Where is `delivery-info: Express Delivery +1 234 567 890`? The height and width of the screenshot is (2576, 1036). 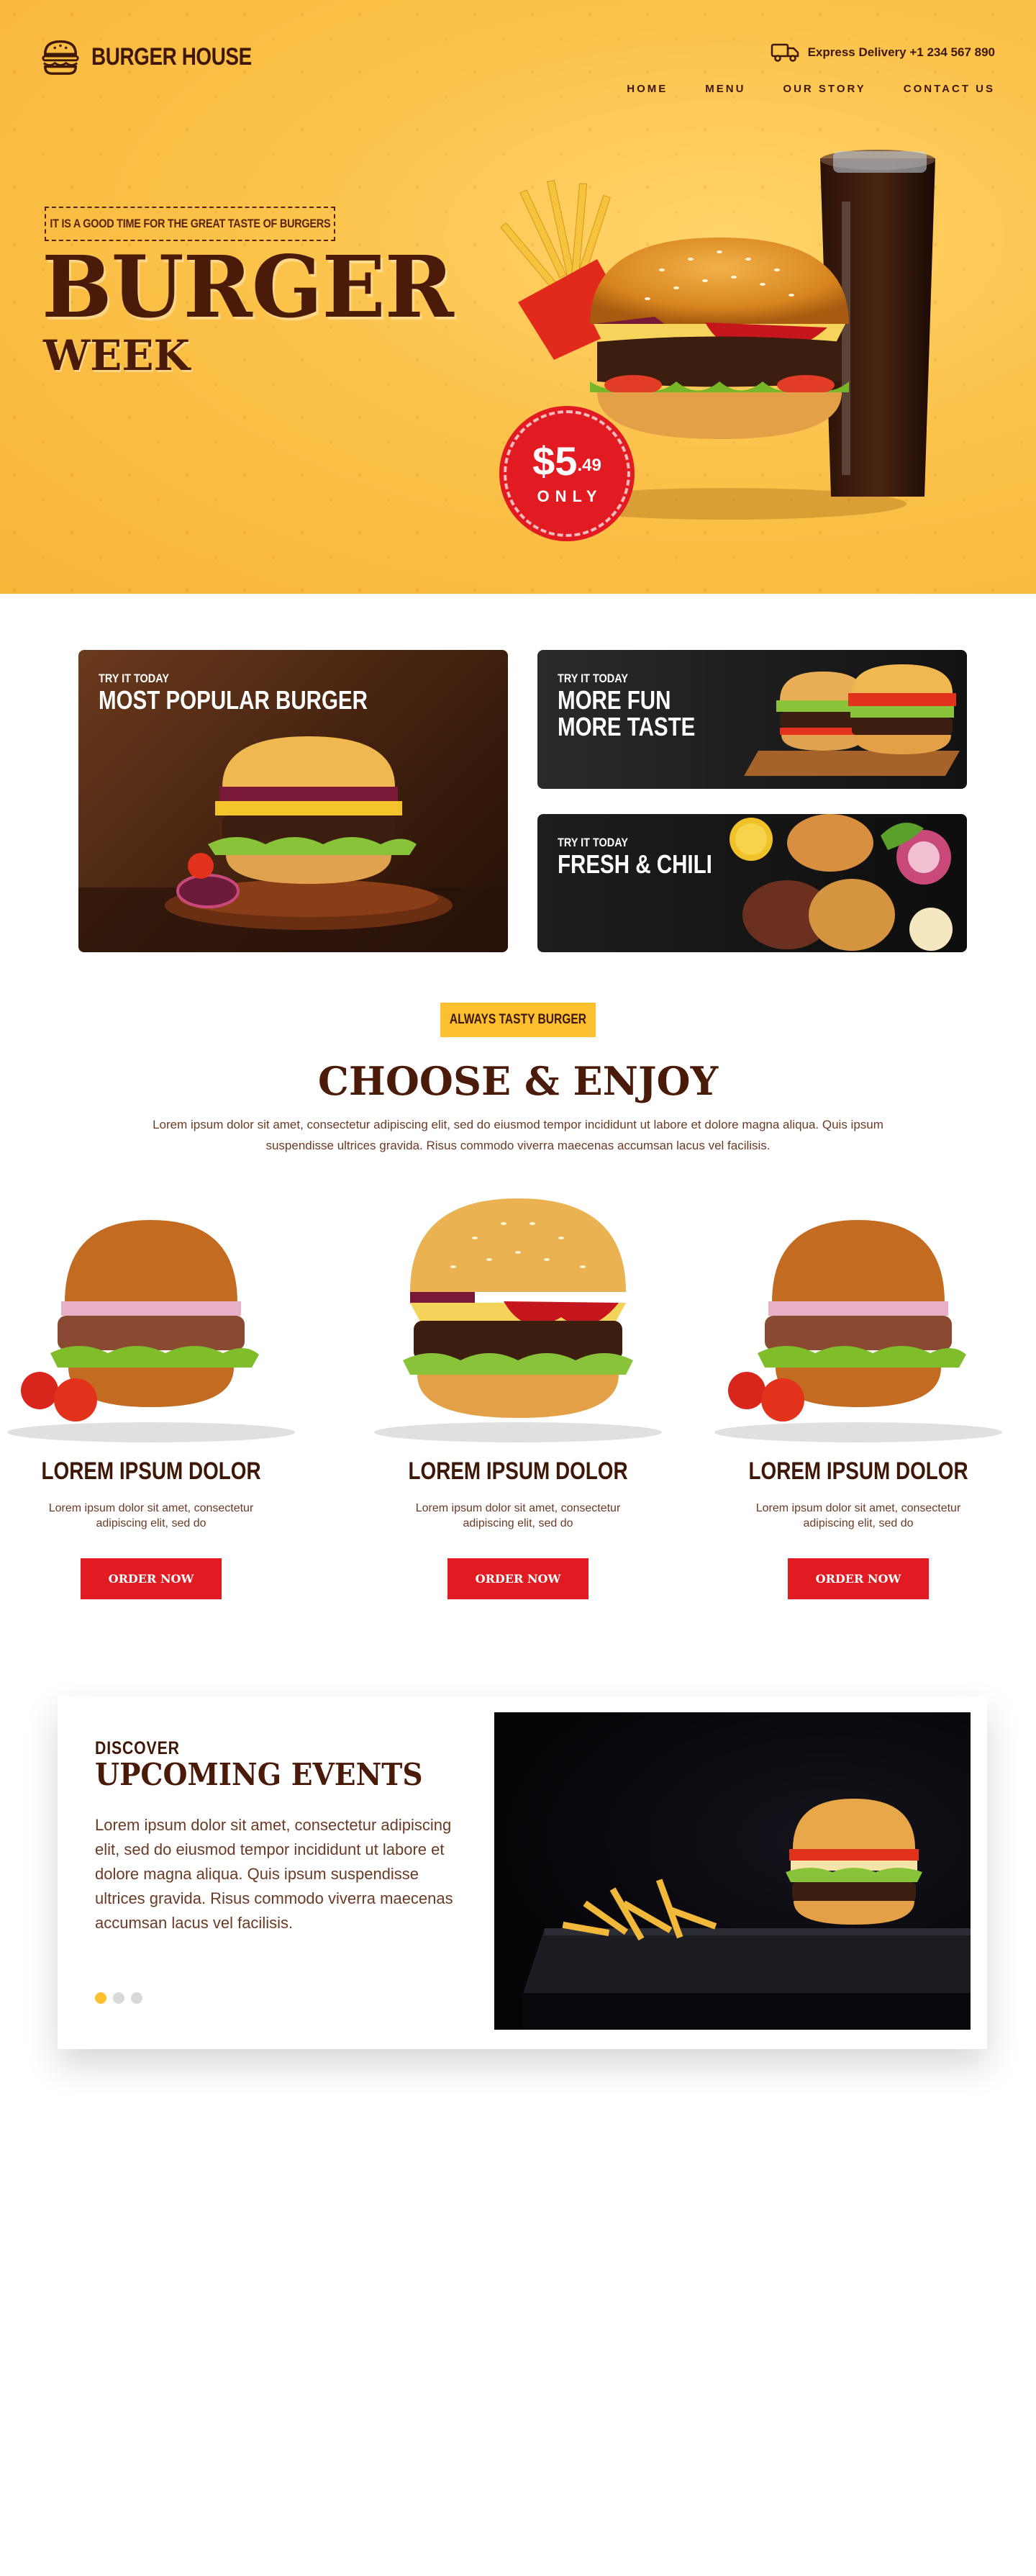 delivery-info: Express Delivery +1 234 567 890 is located at coordinates (883, 53).